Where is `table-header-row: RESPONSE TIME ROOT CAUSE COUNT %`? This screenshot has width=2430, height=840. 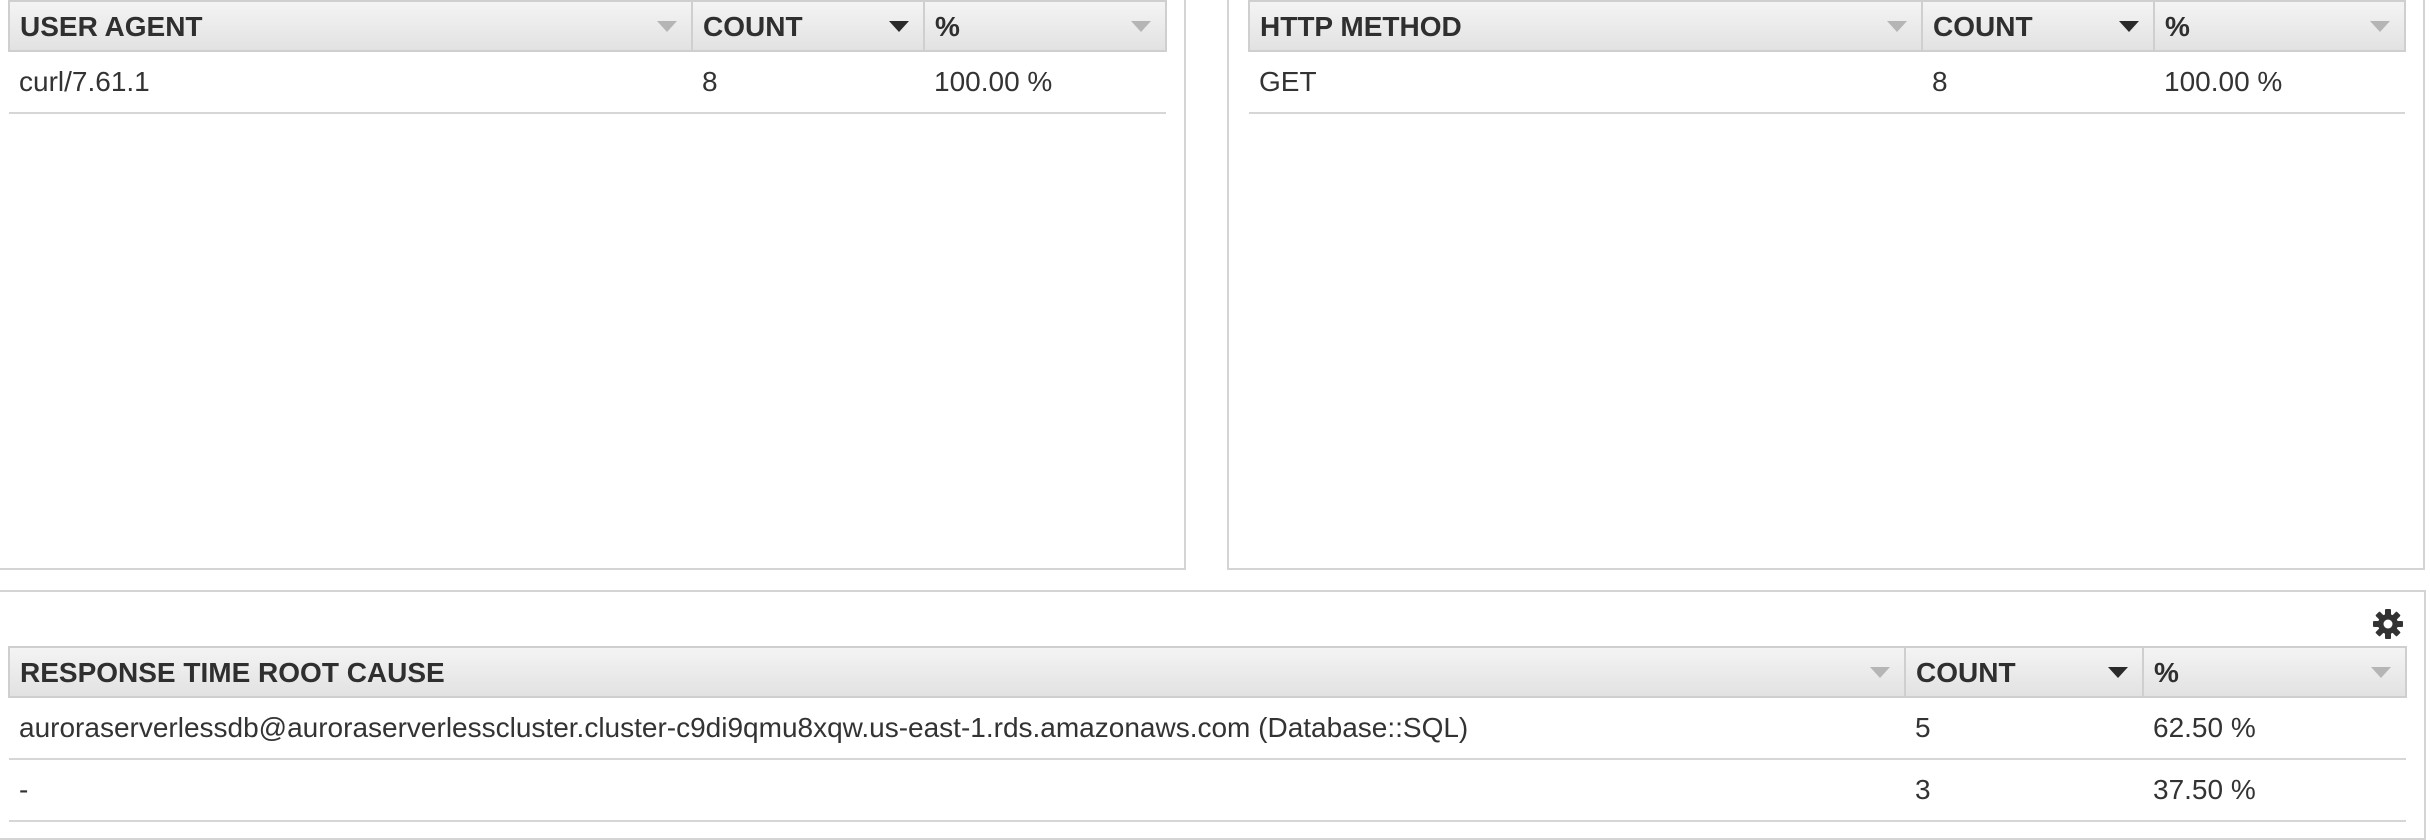 table-header-row: RESPONSE TIME ROOT CAUSE COUNT % is located at coordinates (1207, 672).